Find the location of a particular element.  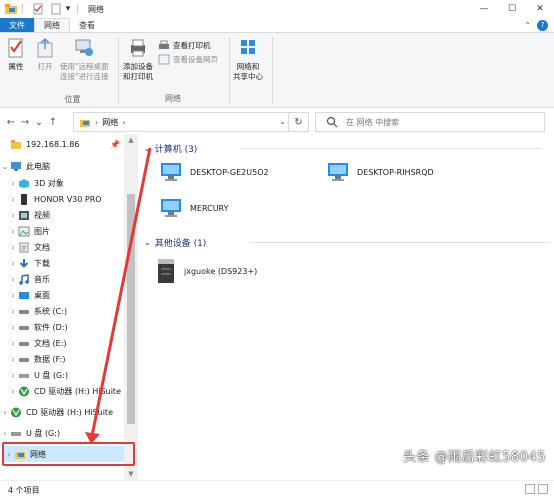

annotation-arrow-head is located at coordinates (92, 438).